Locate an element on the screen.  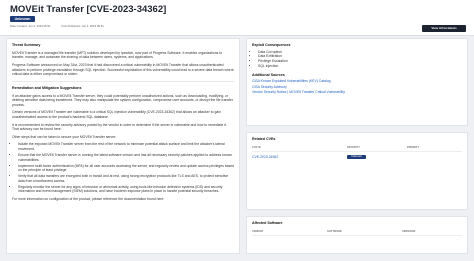
status-badge: Unknown is located at coordinates (22, 19).